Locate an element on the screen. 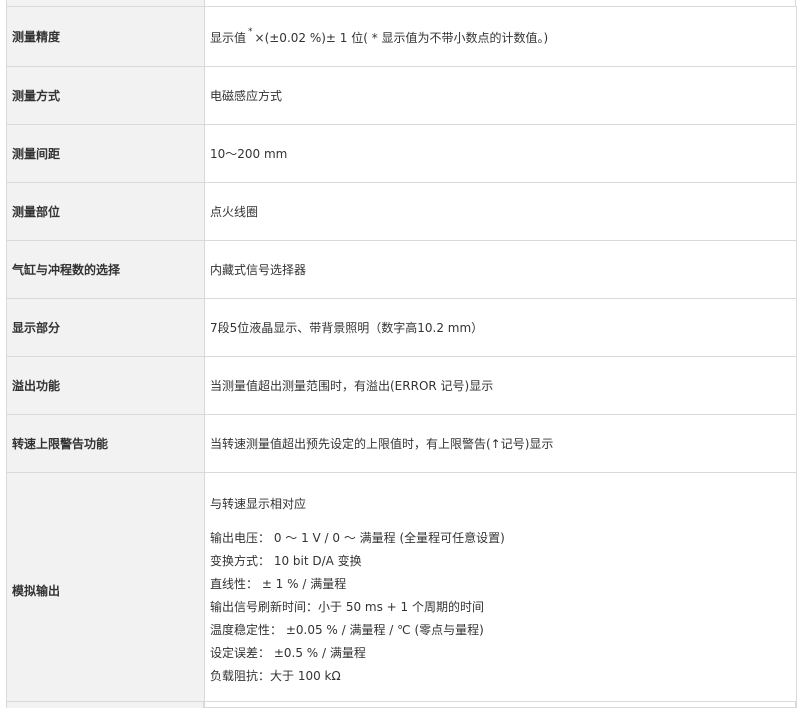 This screenshot has width=801, height=708. row-label: 转速上限警告功能 is located at coordinates (105, 443).